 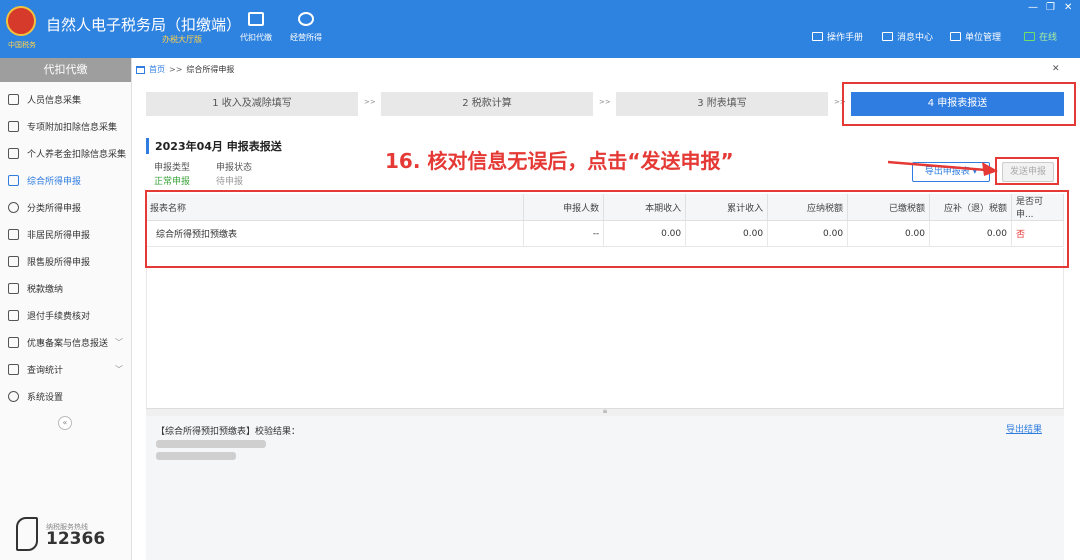 I want to click on sidebar-item-label: 限售股所得申报, so click(x=59, y=263).